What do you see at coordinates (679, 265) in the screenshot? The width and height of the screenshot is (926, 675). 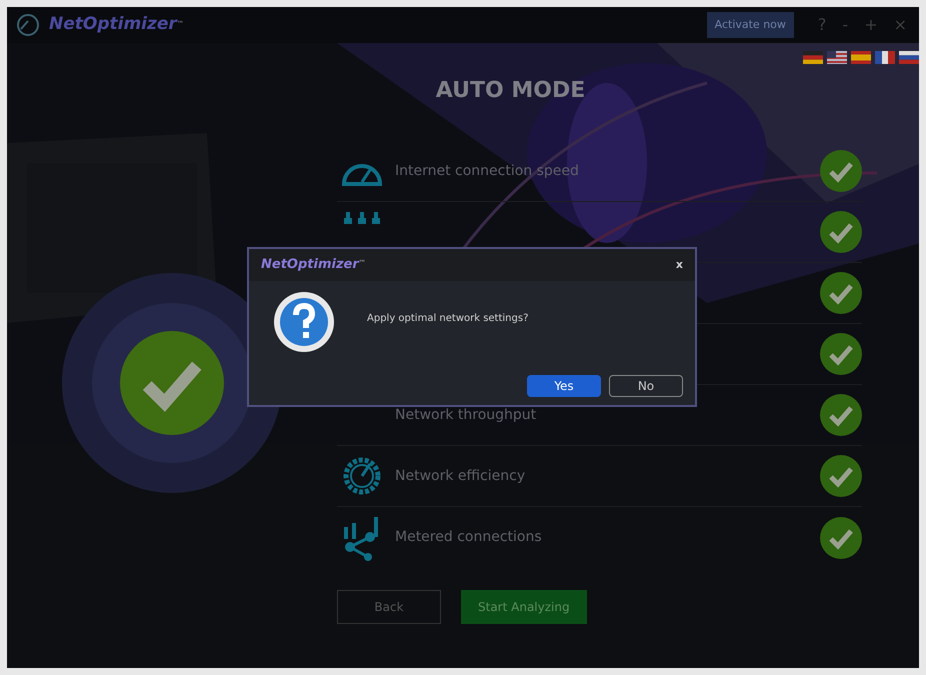 I see `close-button: x` at bounding box center [679, 265].